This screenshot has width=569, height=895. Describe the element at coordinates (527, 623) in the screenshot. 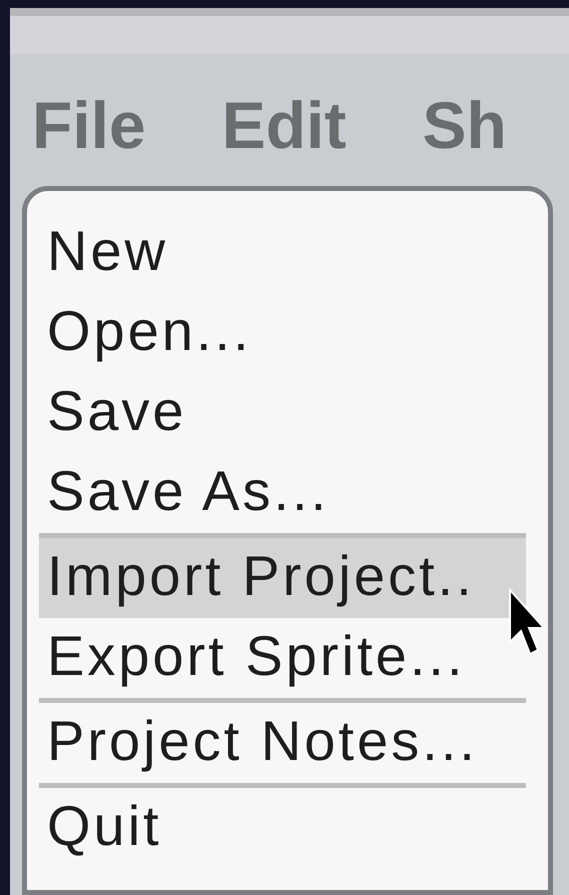

I see `cursor-icon` at that location.